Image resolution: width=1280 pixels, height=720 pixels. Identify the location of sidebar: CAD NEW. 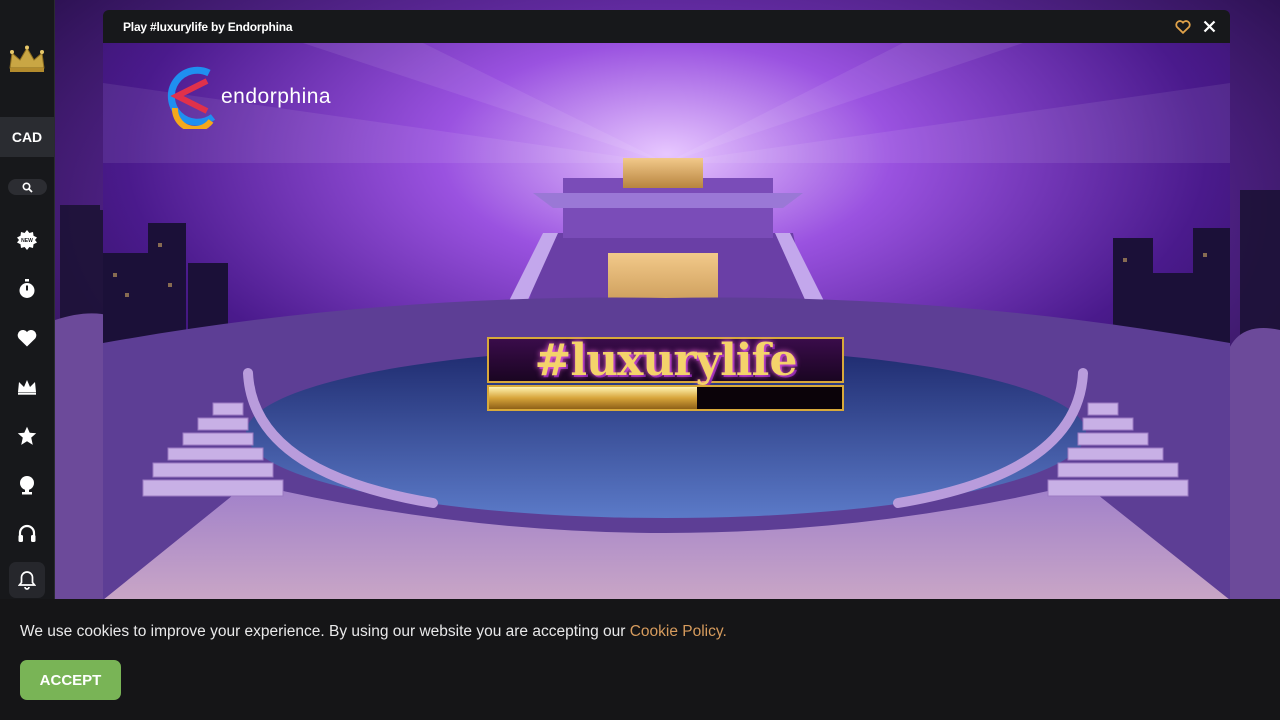
(27, 300).